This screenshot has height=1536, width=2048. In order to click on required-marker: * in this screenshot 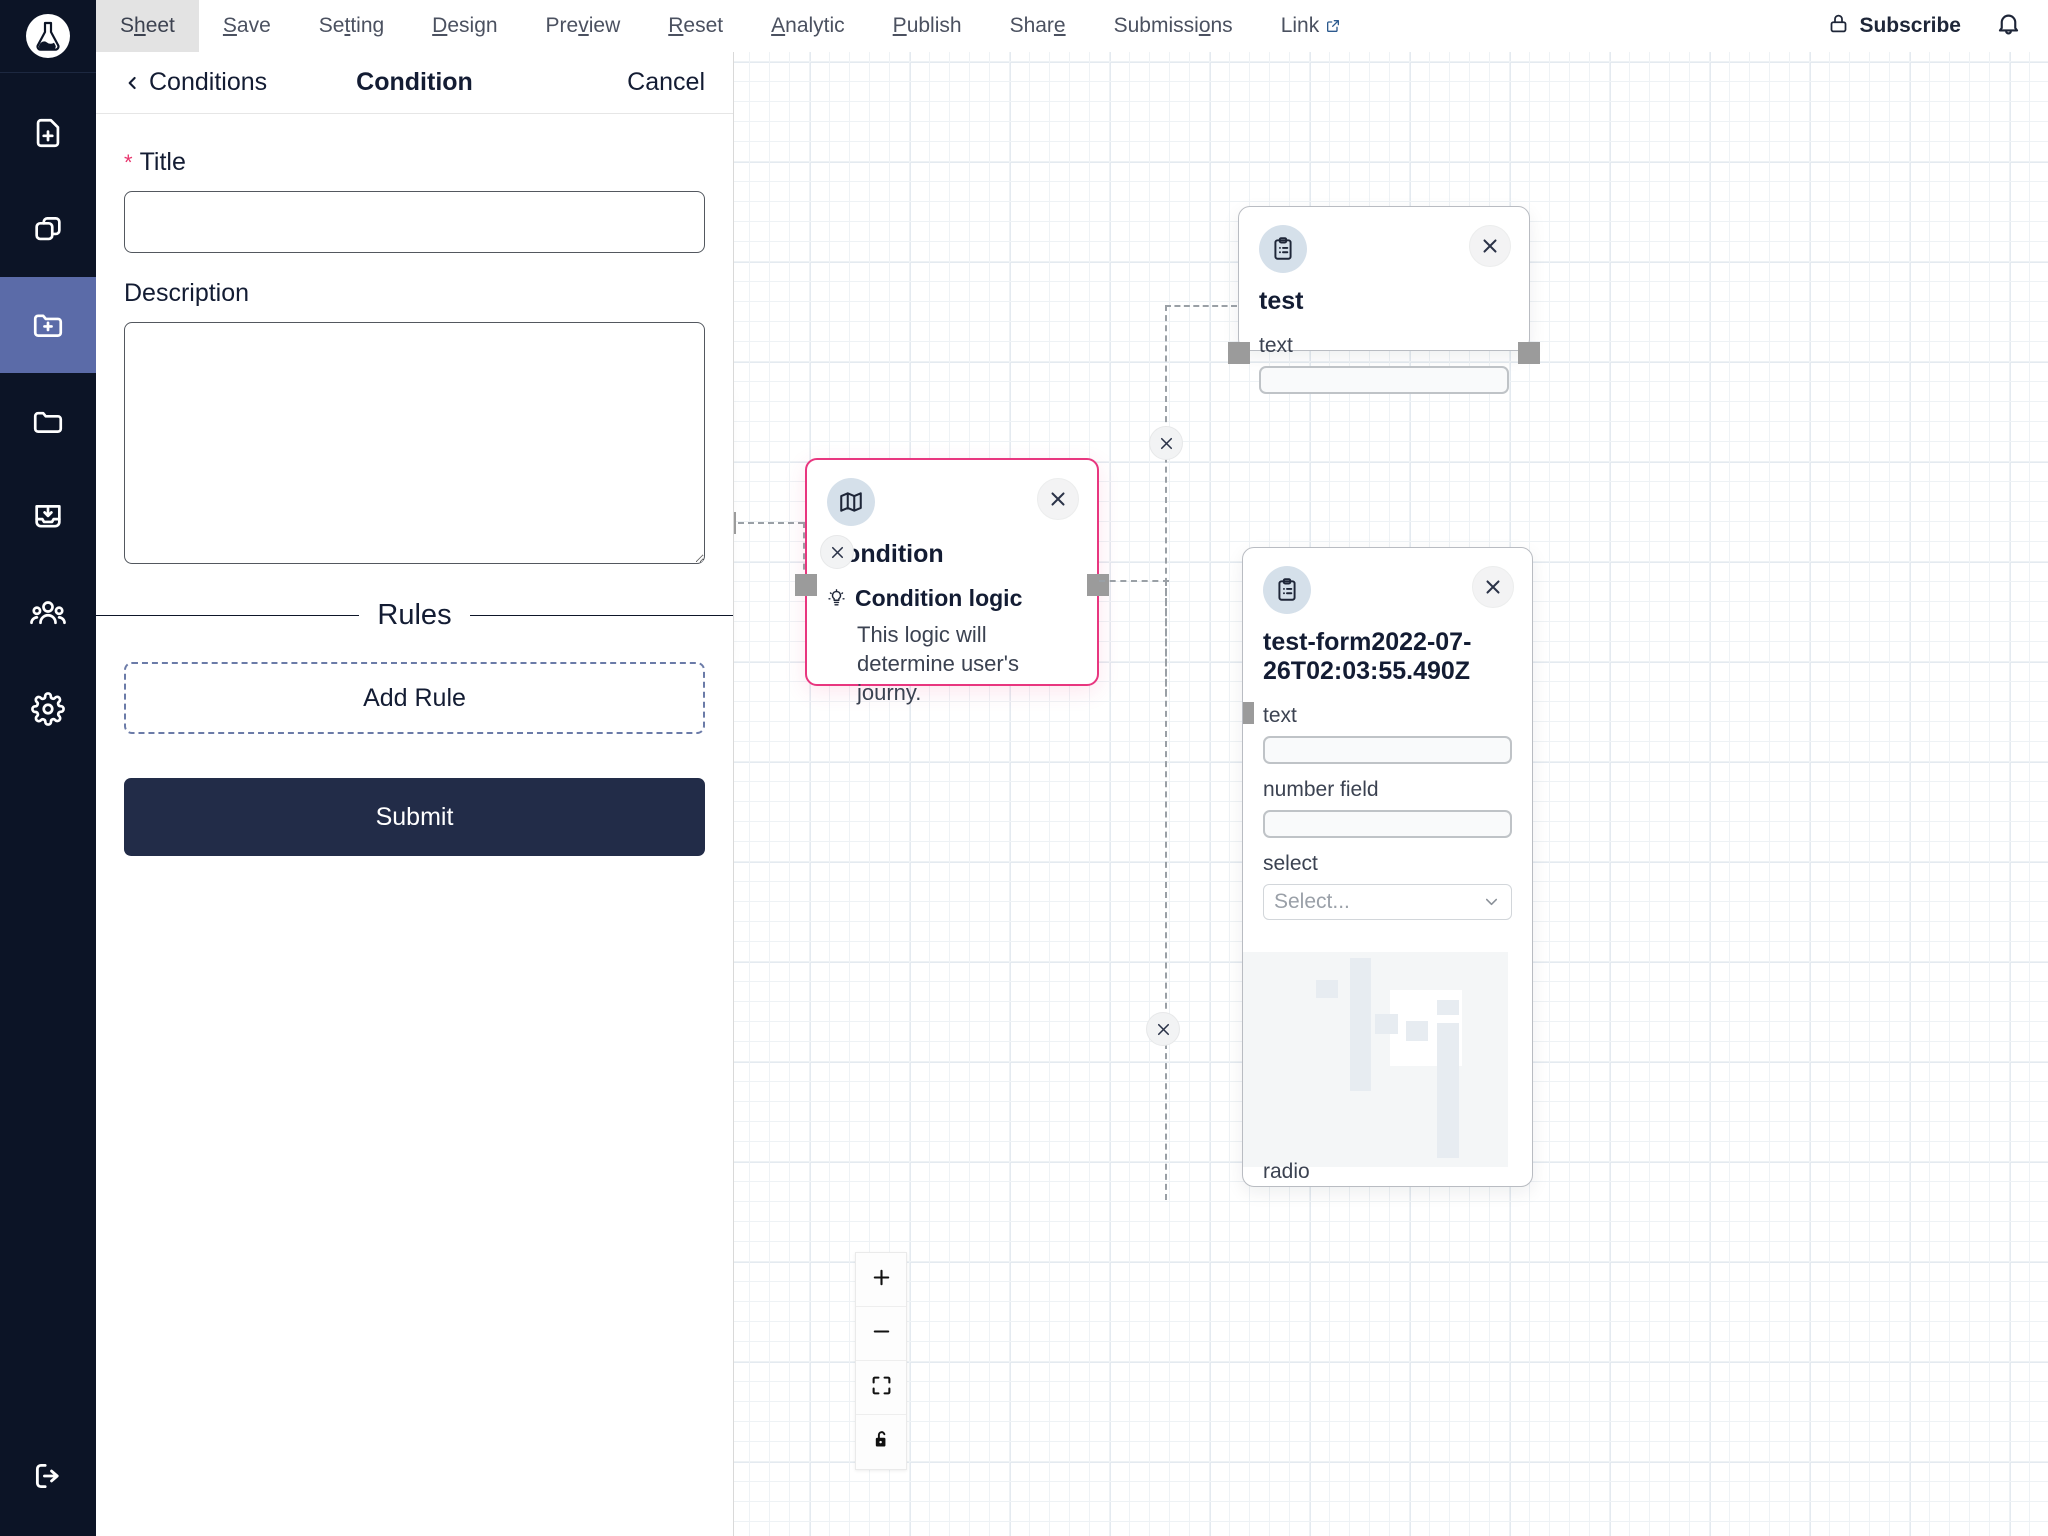, I will do `click(128, 162)`.